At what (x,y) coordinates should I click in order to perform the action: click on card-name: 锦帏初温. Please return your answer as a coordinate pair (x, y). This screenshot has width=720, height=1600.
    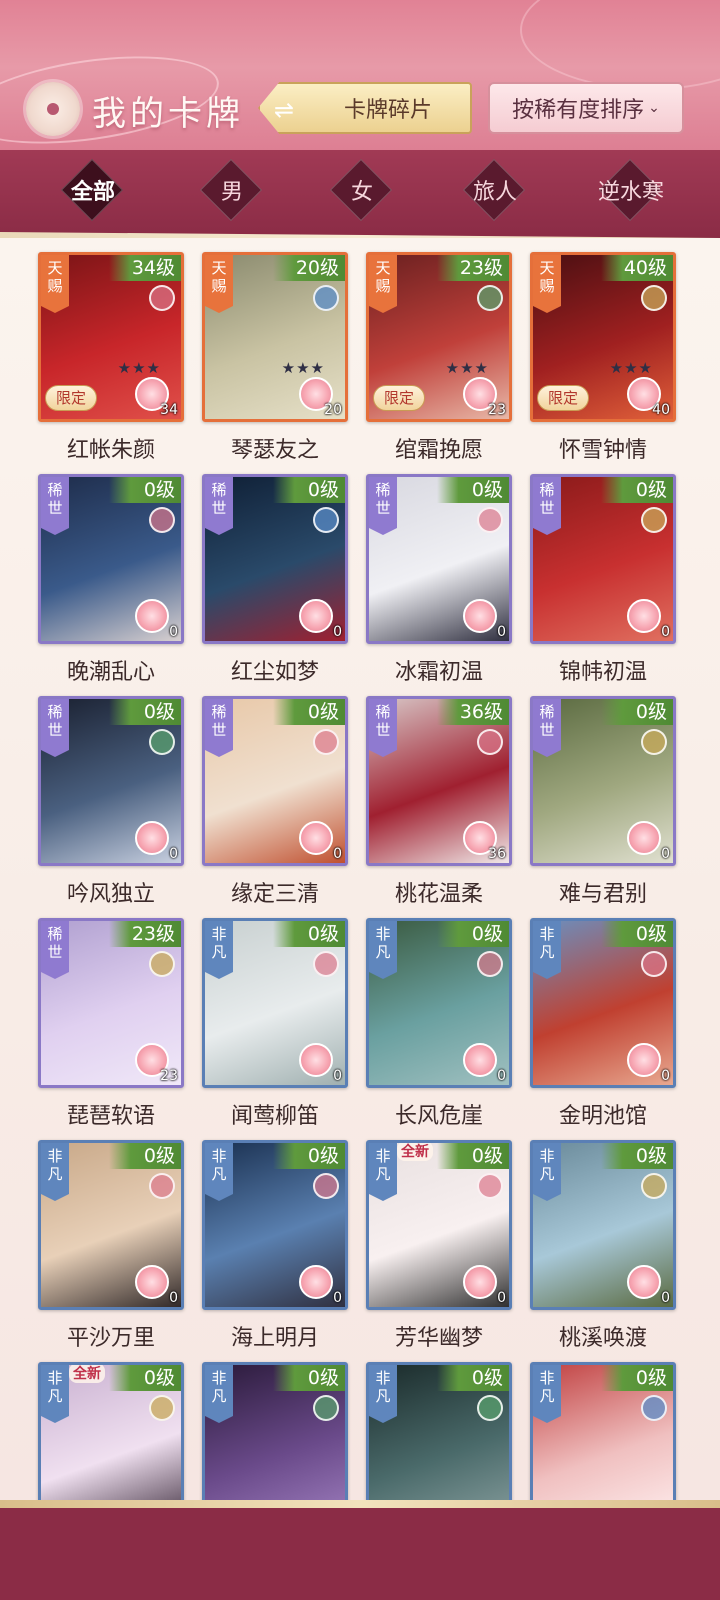
    Looking at the image, I should click on (602, 672).